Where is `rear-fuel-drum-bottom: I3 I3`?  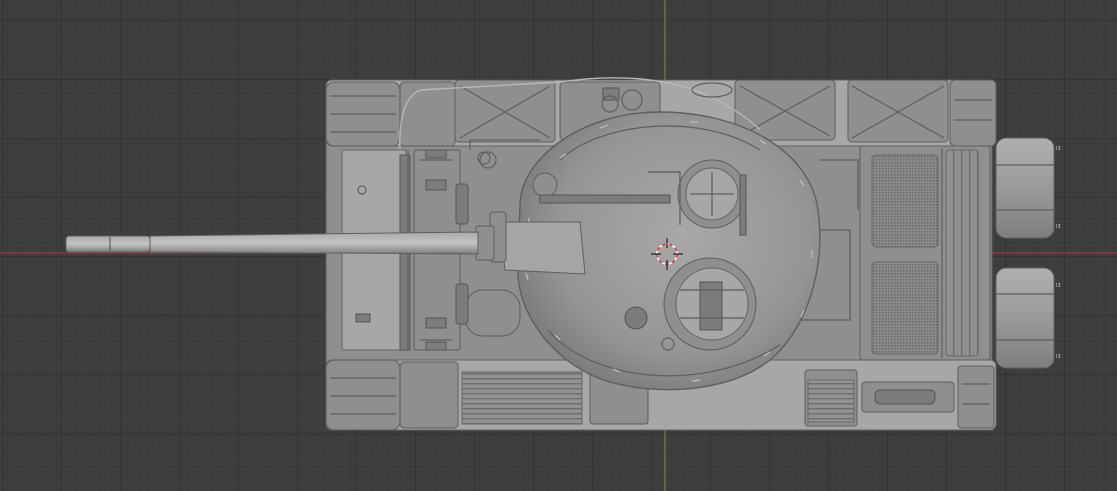 rear-fuel-drum-bottom: I3 I3 is located at coordinates (1028, 318).